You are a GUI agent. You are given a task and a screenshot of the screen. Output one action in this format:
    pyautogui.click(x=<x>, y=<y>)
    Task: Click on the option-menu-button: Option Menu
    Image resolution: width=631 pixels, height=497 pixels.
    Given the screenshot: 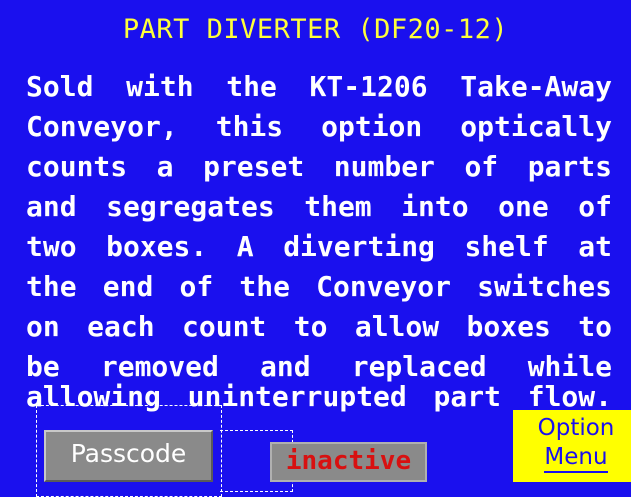 What is the action you would take?
    pyautogui.click(x=572, y=446)
    